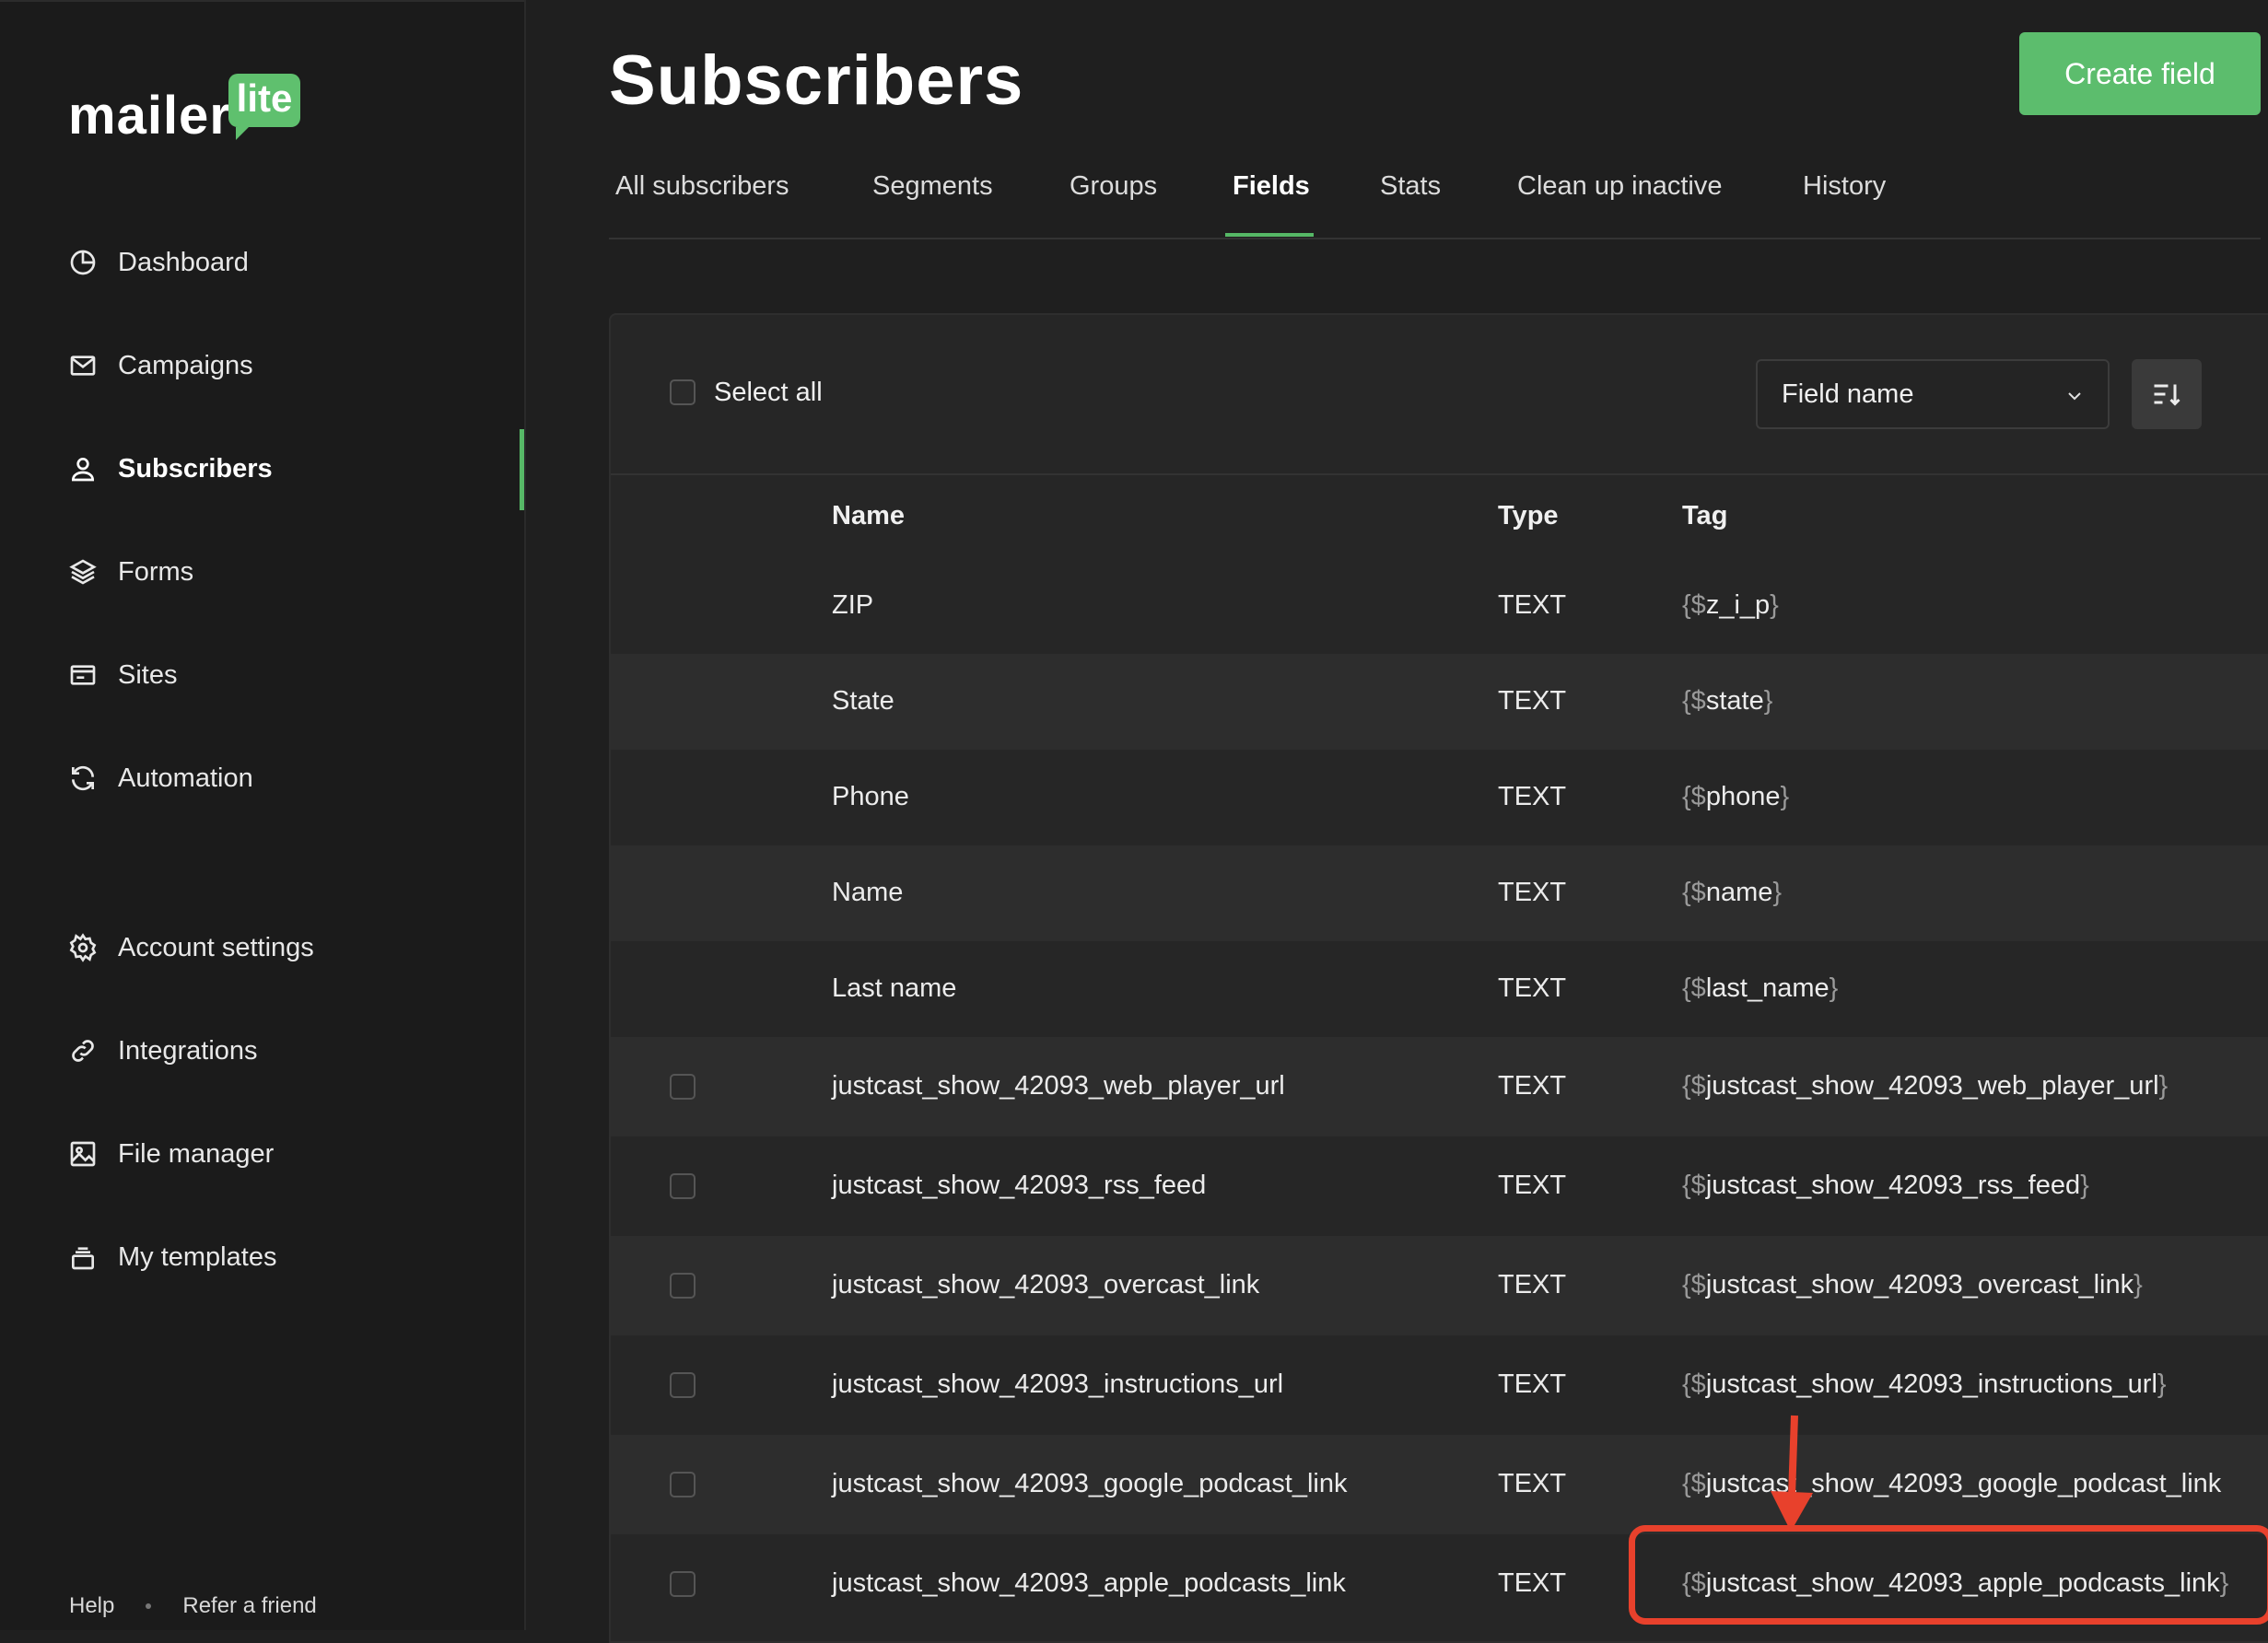 This screenshot has width=2268, height=1643. I want to click on tag-value: justcast_show_42093_web_player_url, so click(1932, 1086).